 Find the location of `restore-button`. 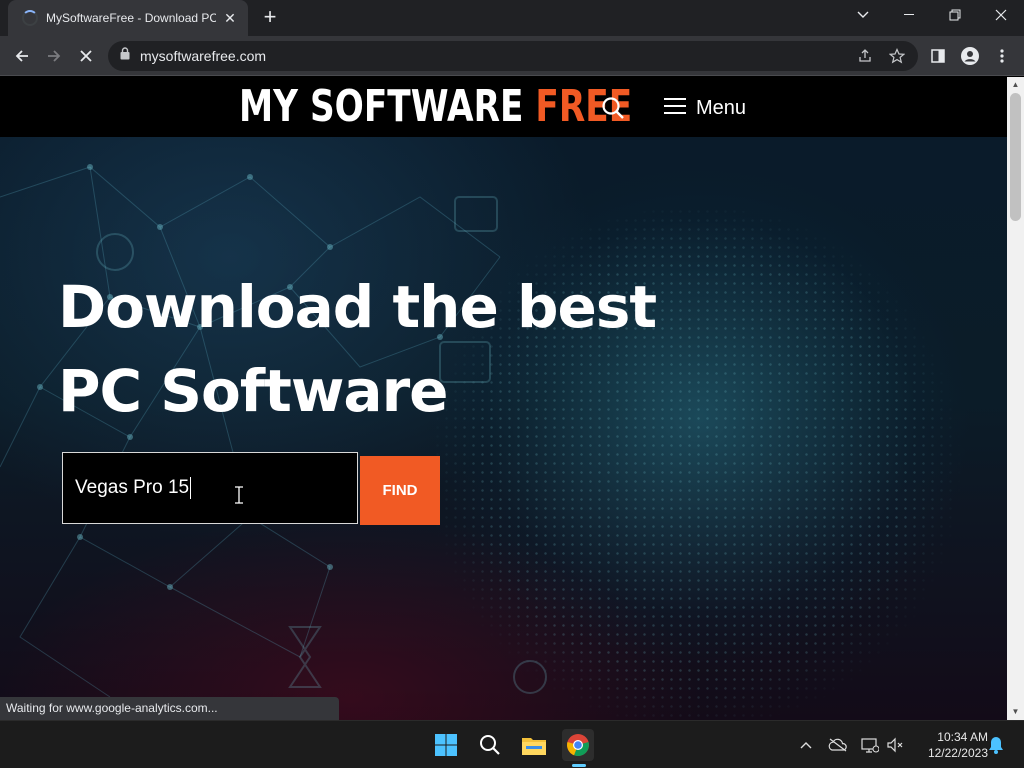

restore-button is located at coordinates (955, 15).